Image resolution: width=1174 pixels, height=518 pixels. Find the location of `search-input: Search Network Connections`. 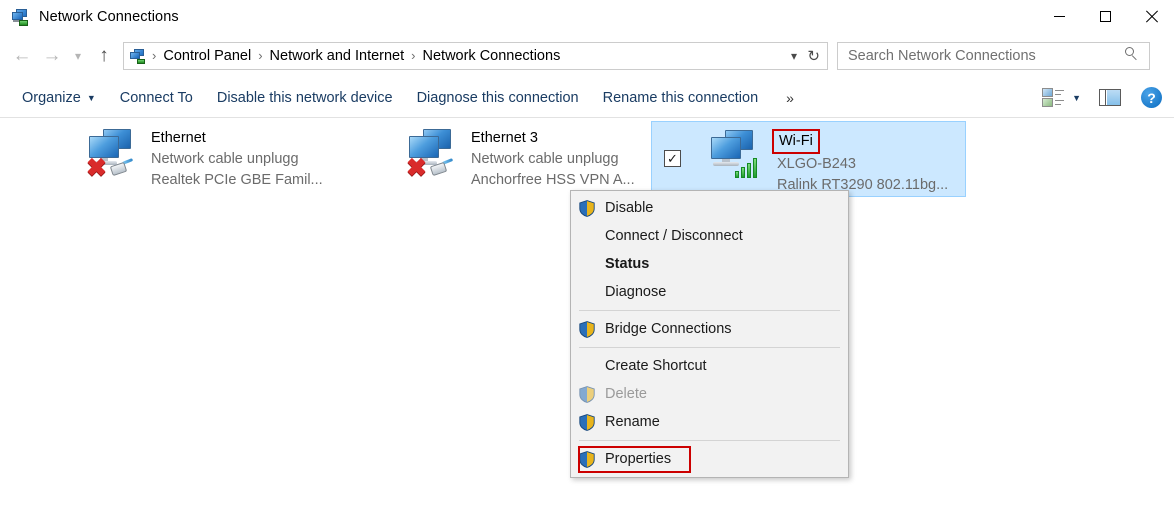

search-input: Search Network Connections is located at coordinates (942, 56).